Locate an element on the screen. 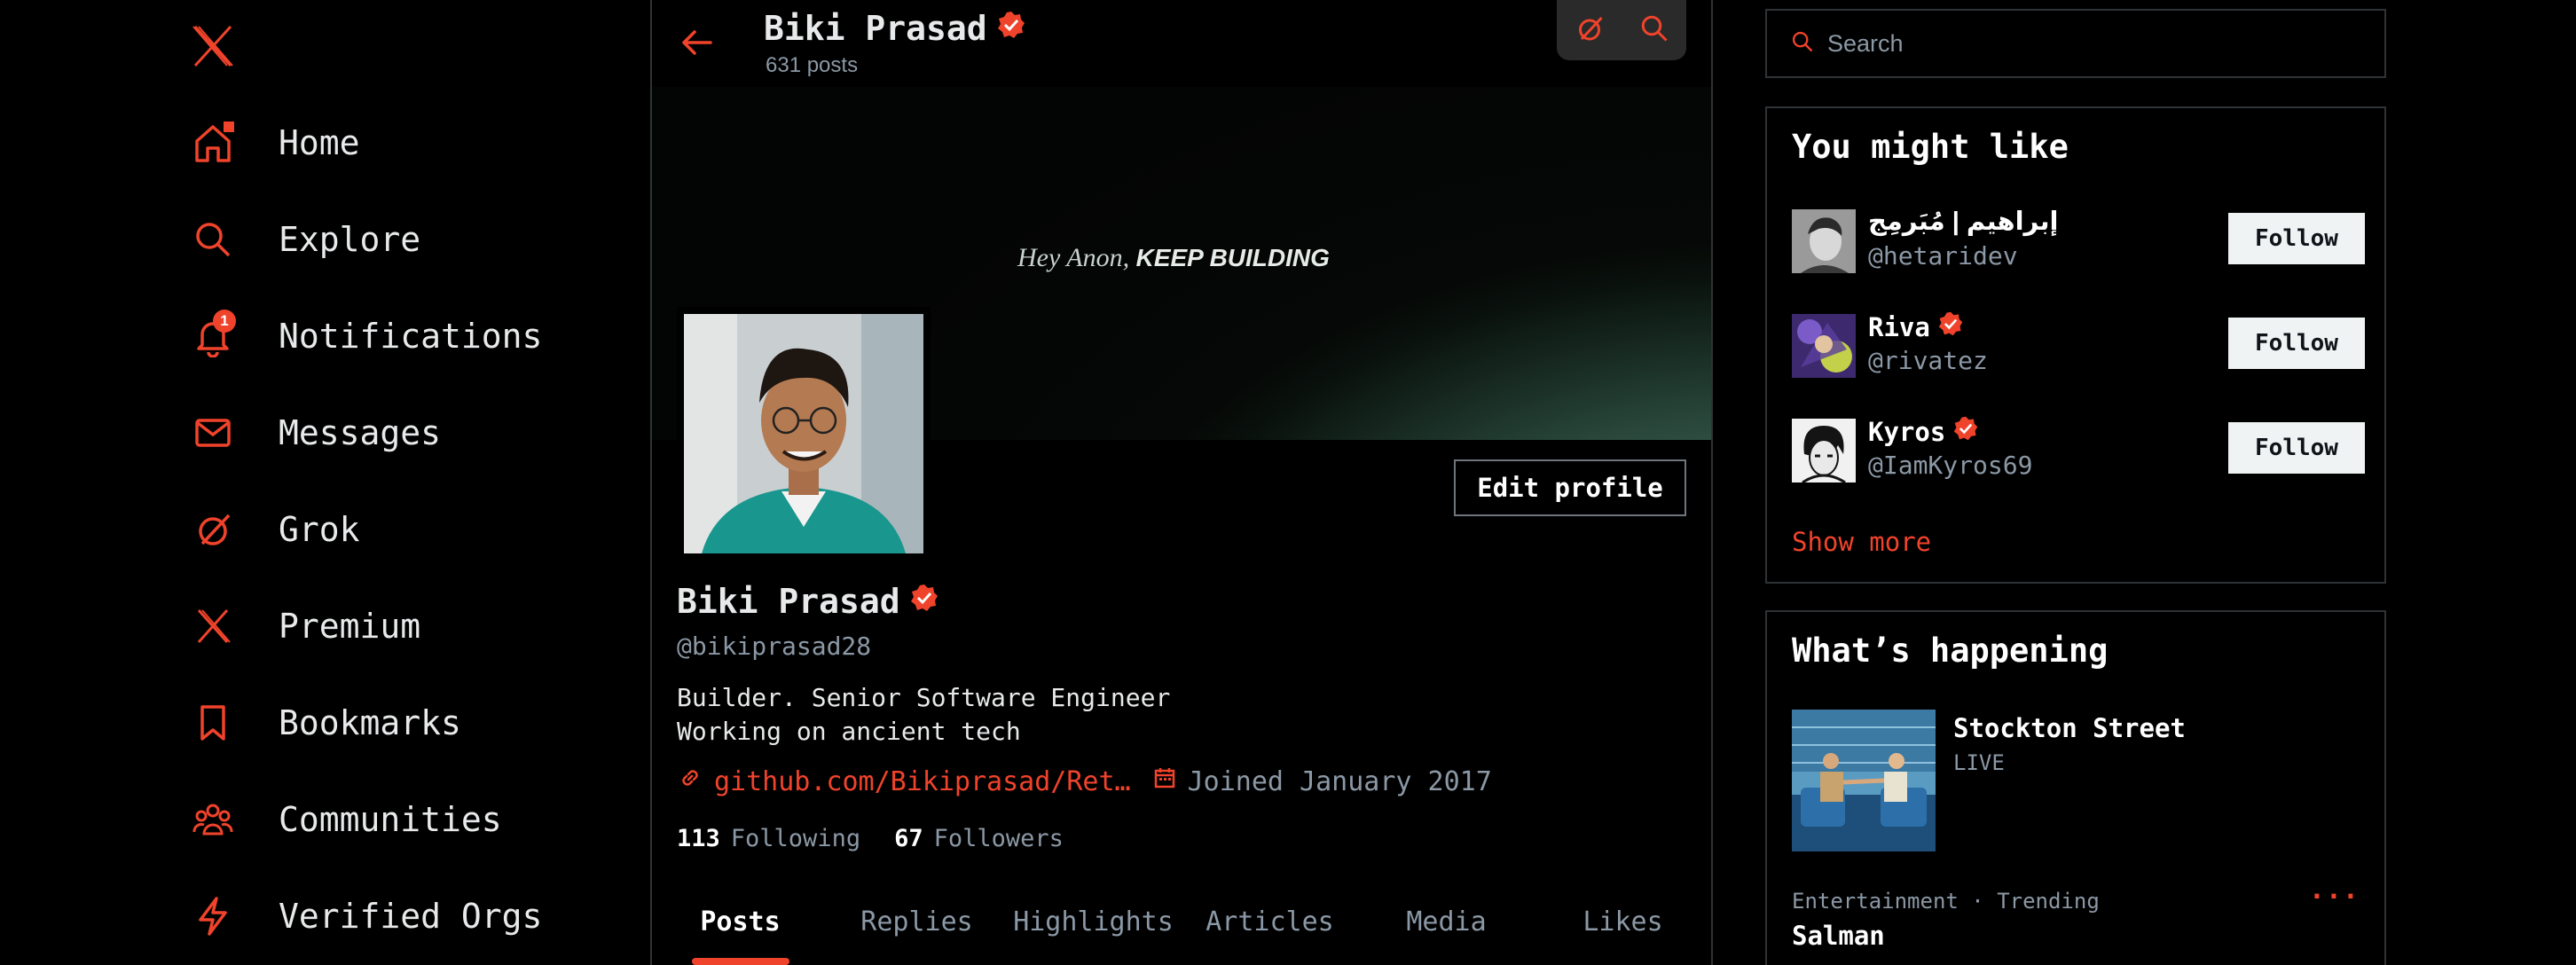  suggestion-name: Kyros is located at coordinates (1923, 431).